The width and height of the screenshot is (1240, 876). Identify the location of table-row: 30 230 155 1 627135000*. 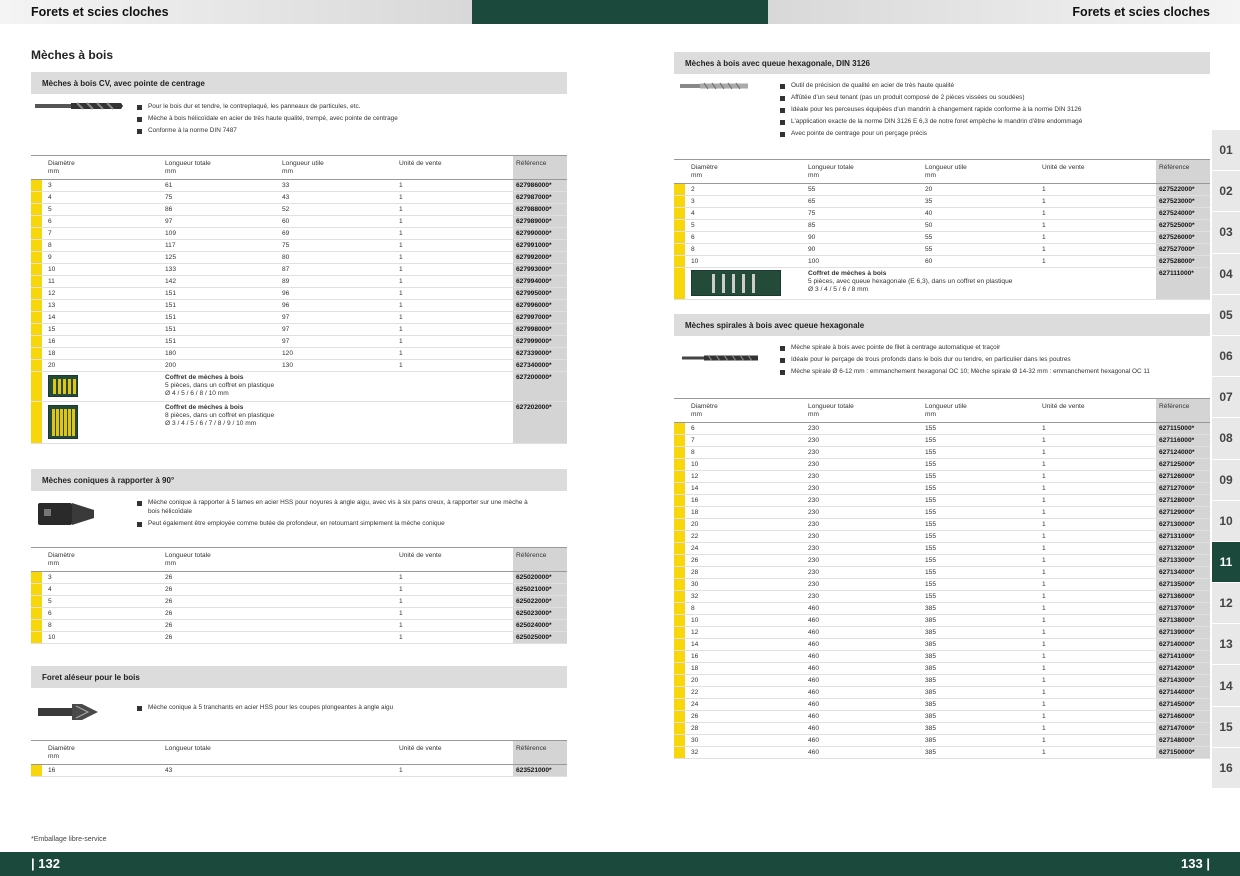
(942, 585).